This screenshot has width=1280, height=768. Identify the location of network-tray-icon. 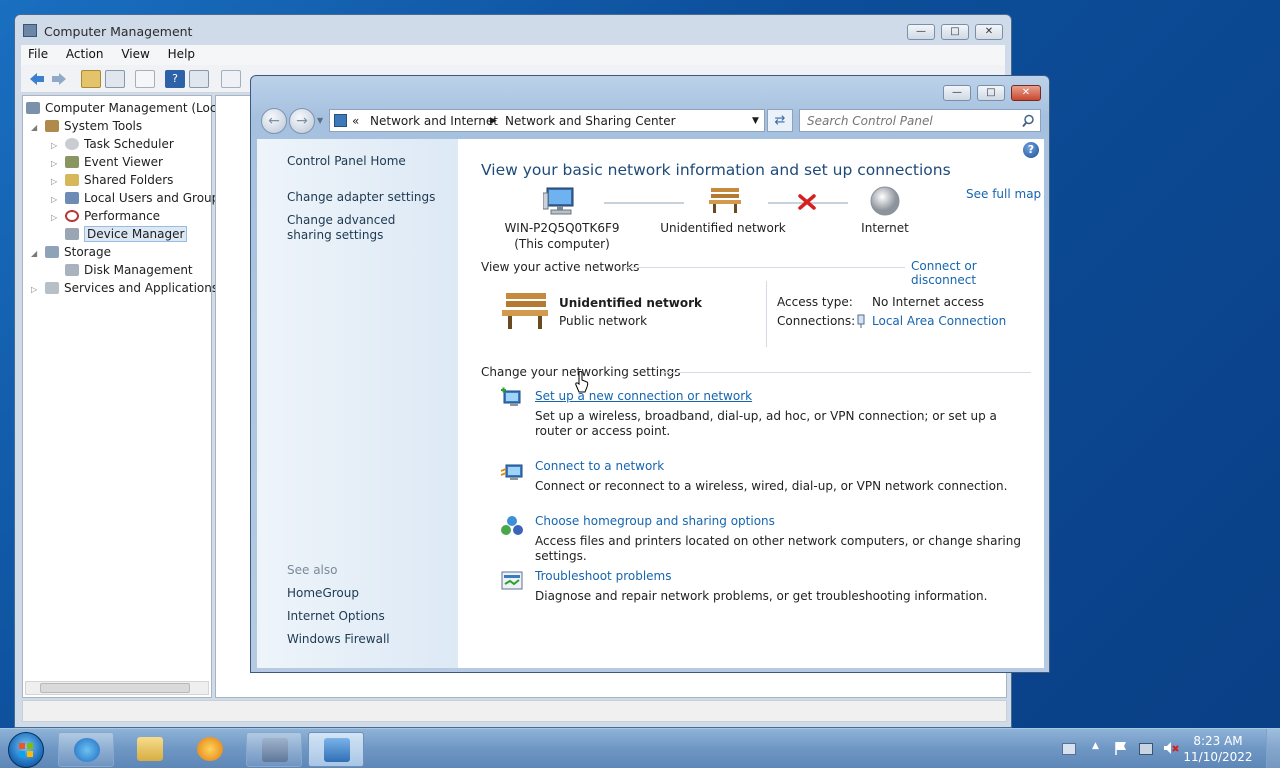
(1146, 749).